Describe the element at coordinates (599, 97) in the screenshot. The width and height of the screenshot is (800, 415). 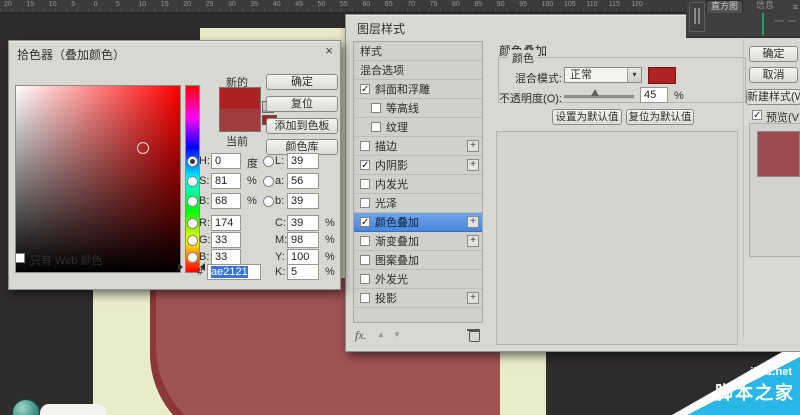
I see `opacity-slider-track` at that location.